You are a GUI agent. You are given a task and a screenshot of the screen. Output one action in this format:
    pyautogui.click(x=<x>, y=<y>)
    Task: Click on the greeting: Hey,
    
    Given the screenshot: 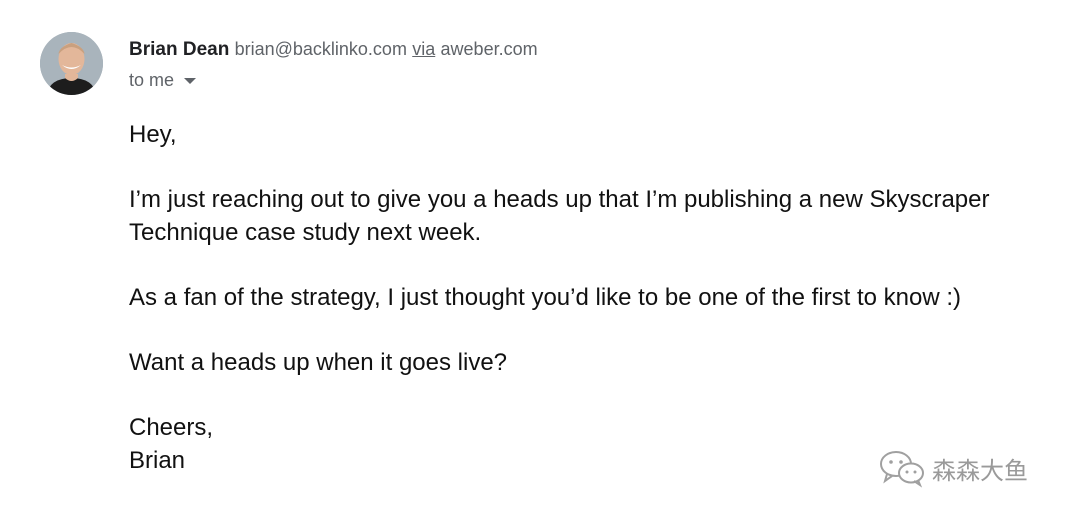 What is the action you would take?
    pyautogui.click(x=153, y=134)
    